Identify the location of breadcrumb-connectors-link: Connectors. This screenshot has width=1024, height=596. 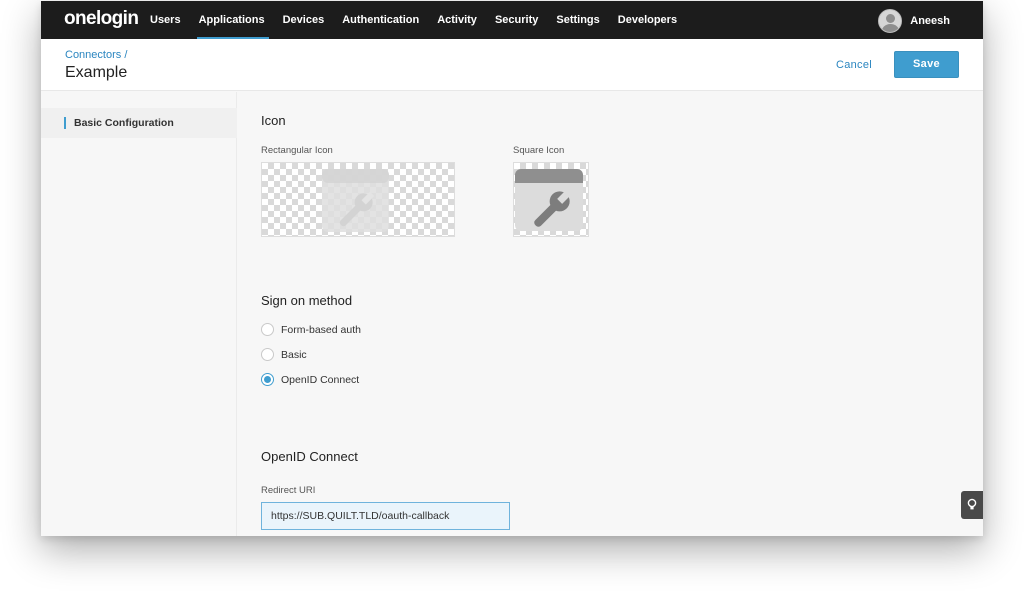
(93, 55).